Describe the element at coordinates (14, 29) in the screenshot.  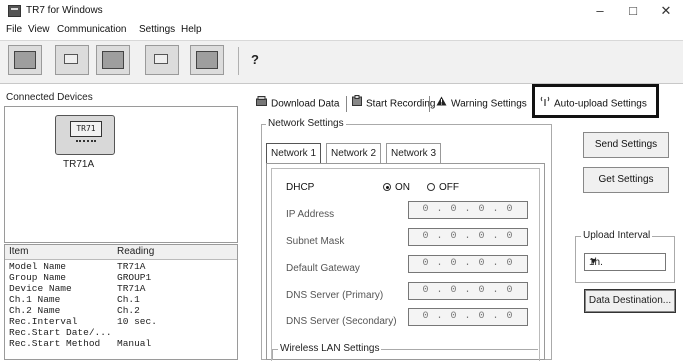
I see `menu-file: File` at that location.